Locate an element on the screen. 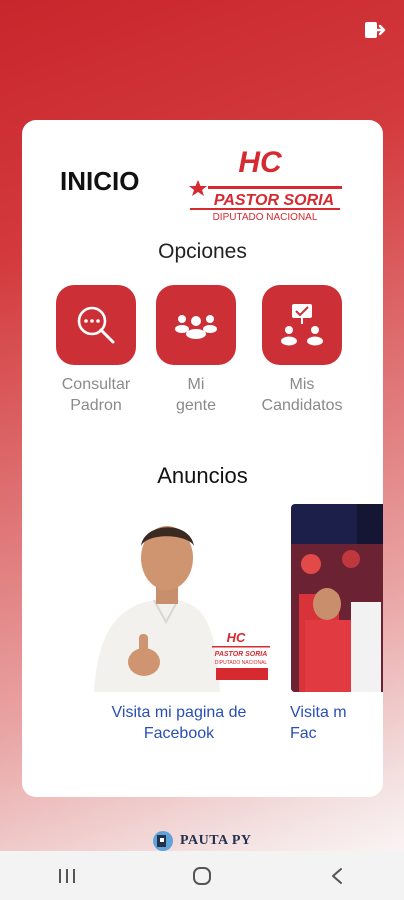 The height and width of the screenshot is (900, 404). announcement-card: Visita m Fac is located at coordinates (329, 624).